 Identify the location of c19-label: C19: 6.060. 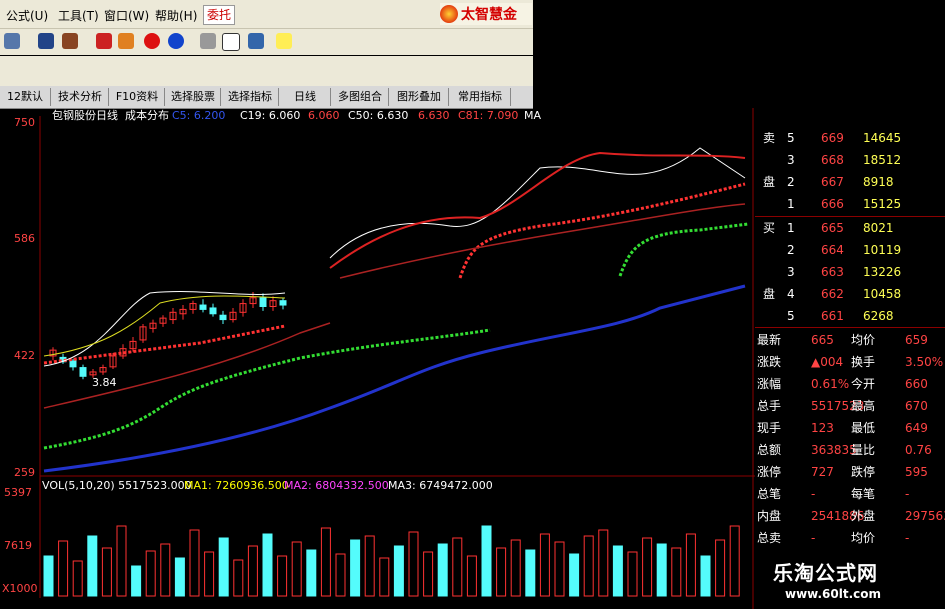
(270, 115).